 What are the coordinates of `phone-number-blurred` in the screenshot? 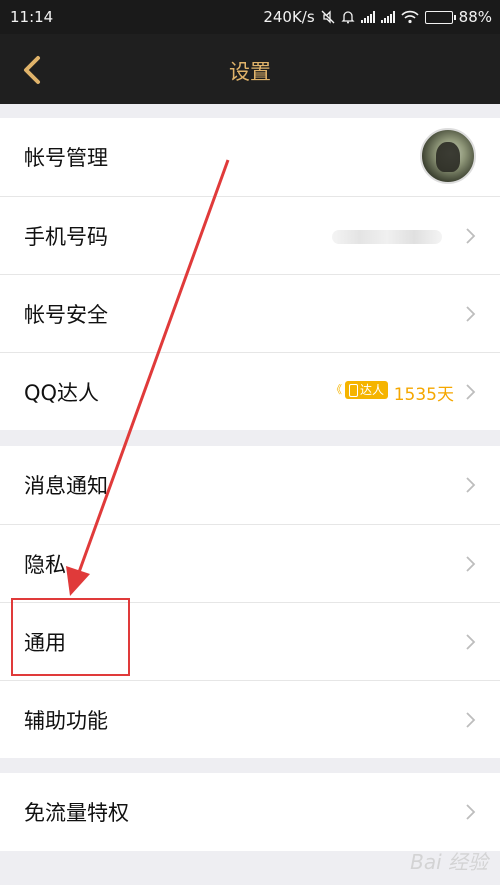 It's located at (387, 237).